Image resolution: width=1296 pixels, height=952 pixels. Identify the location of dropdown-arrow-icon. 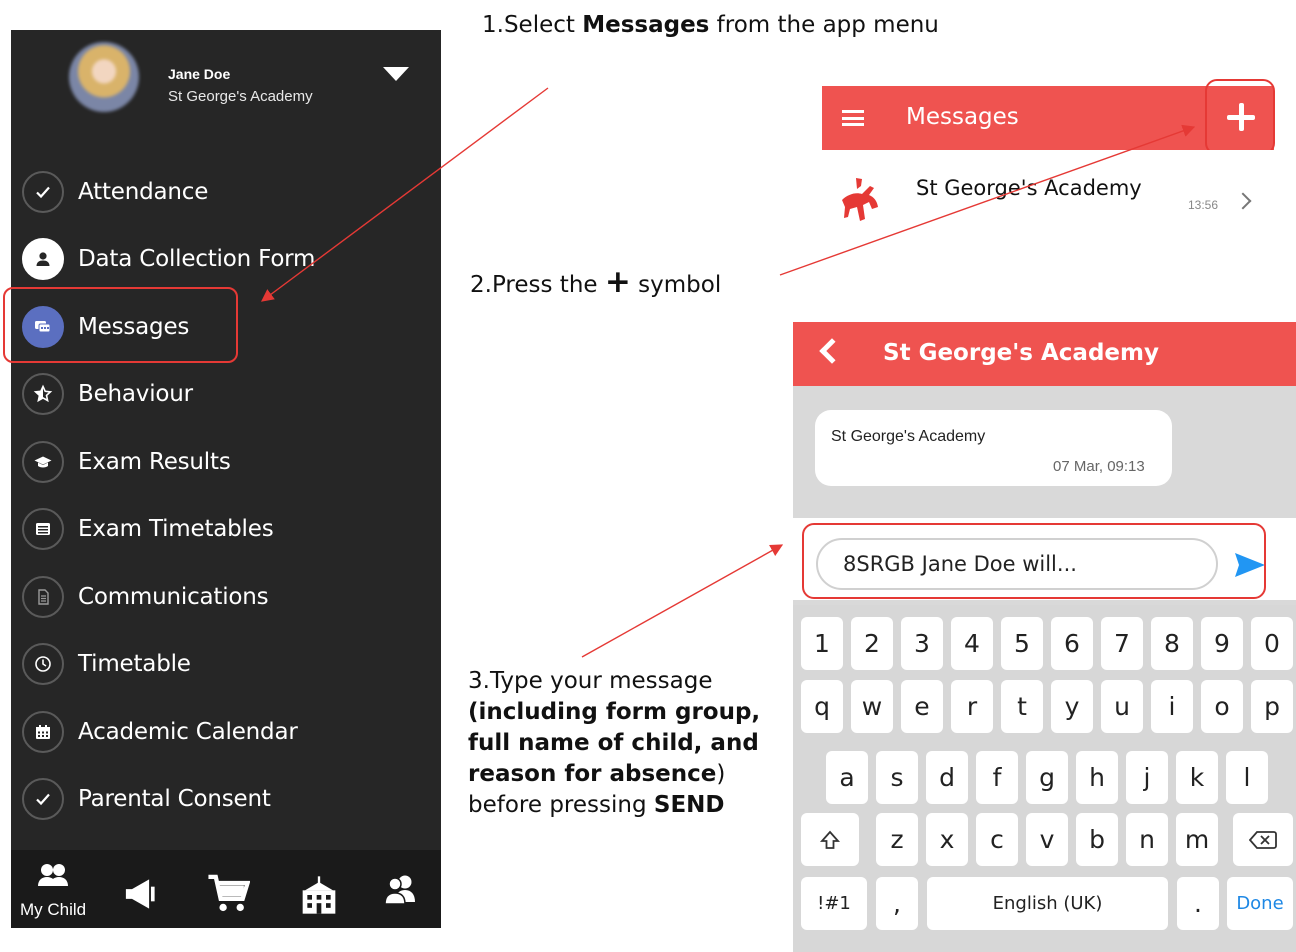
(396, 74).